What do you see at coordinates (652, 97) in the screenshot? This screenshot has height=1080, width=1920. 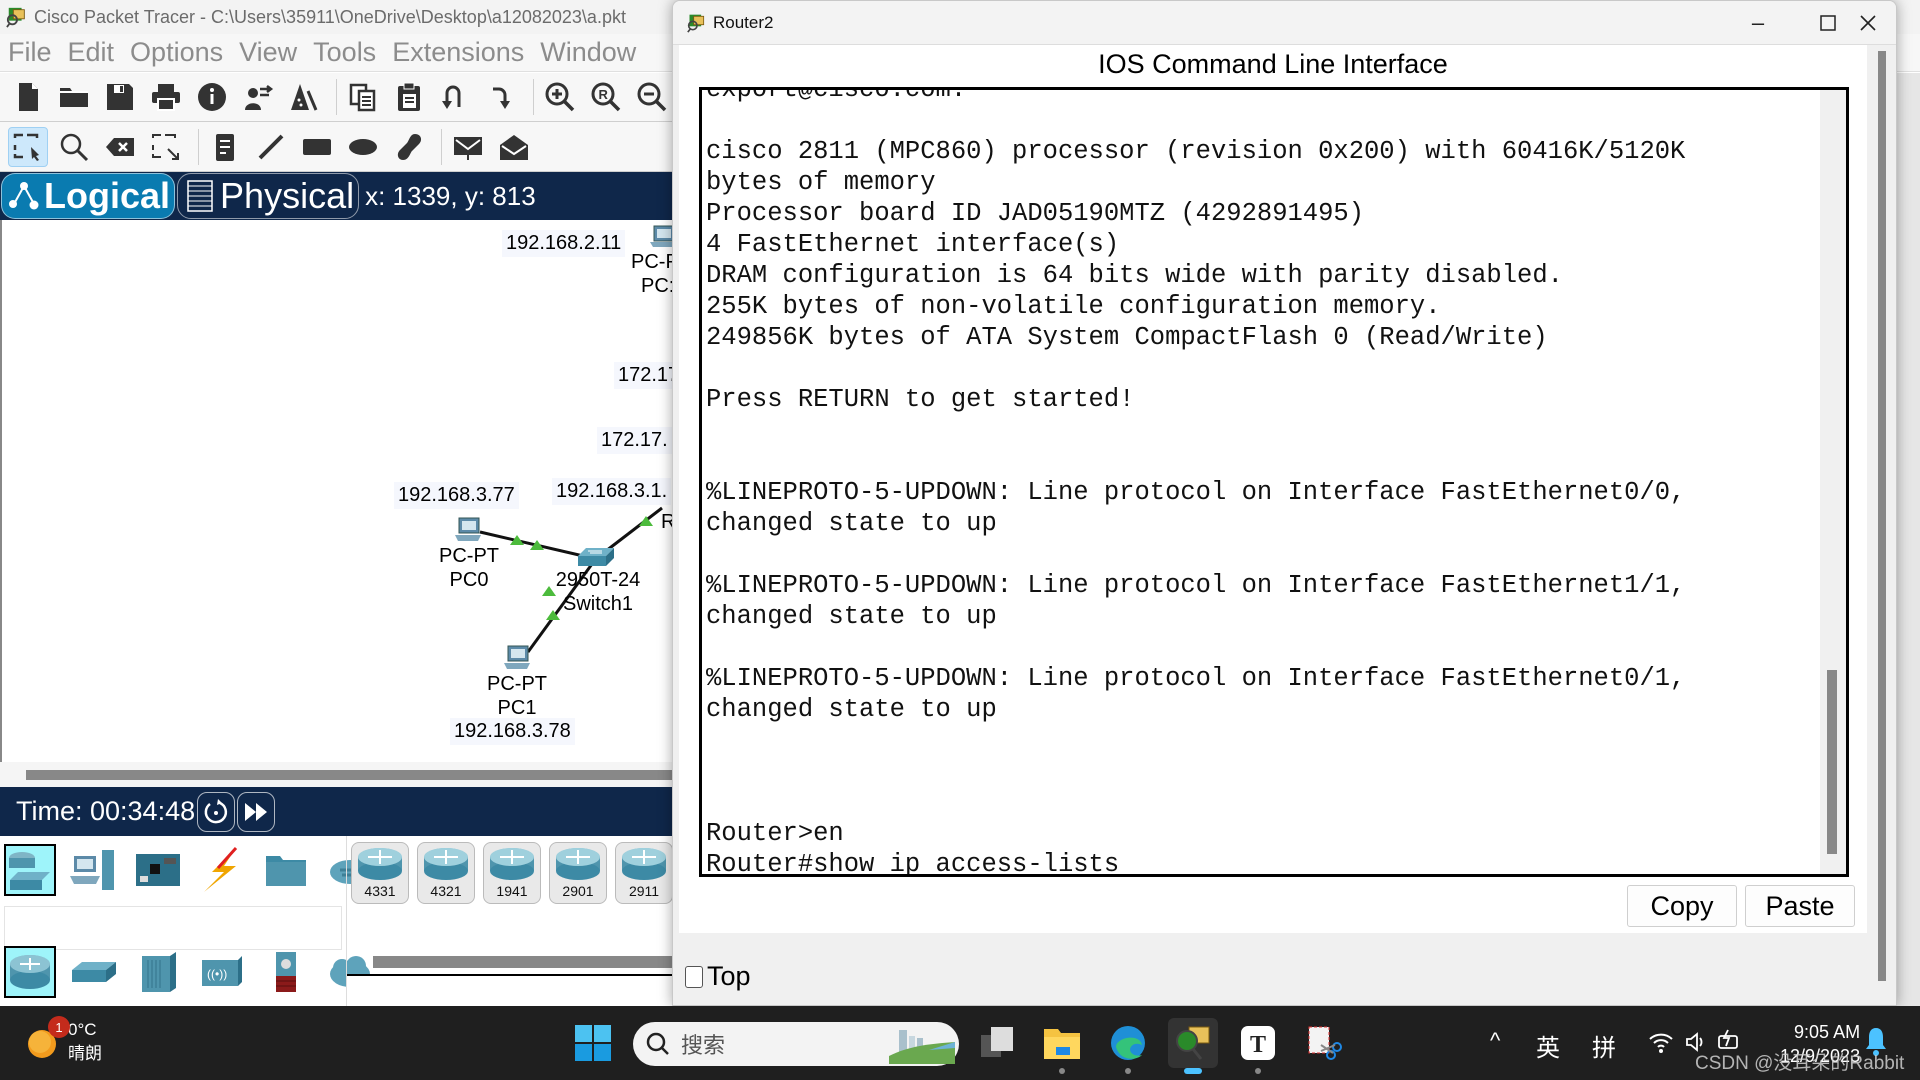 I see `zoom-out-button` at bounding box center [652, 97].